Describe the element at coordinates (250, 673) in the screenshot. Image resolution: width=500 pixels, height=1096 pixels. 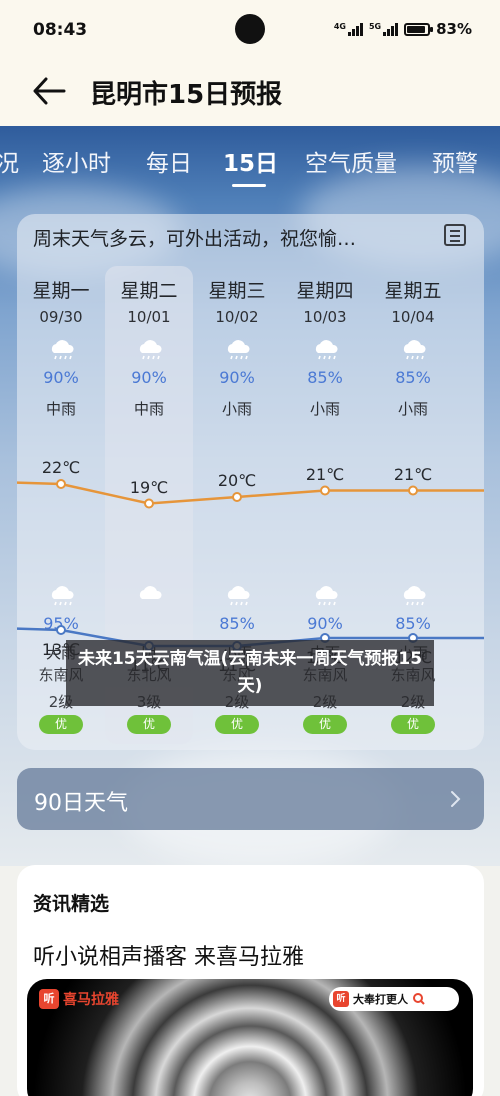
I see `caption-overlay: 未来15天云南气温(云南未来一周天气预报15天)` at that location.